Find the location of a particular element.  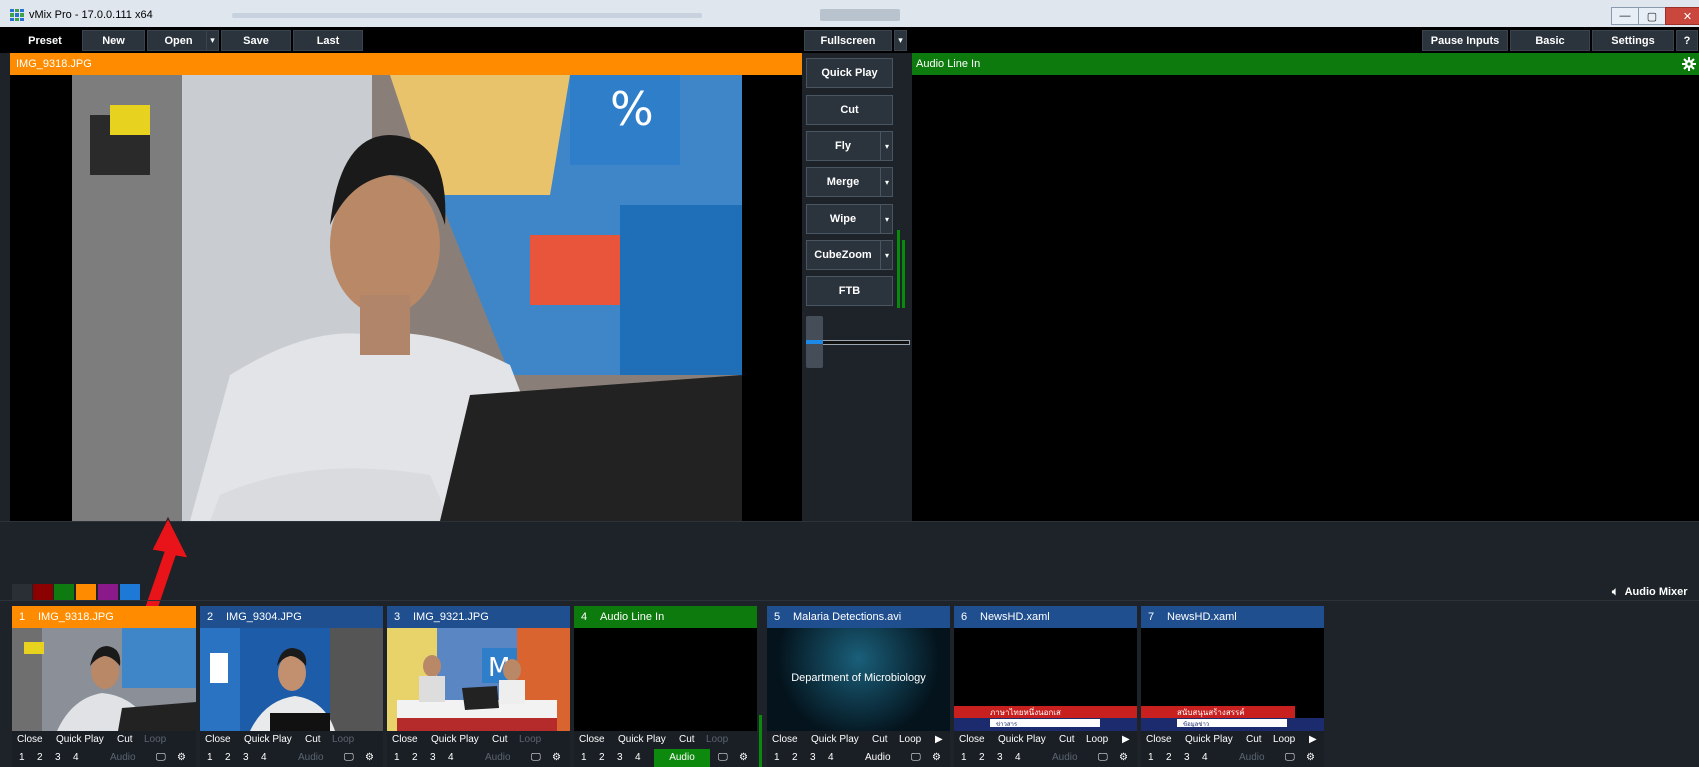

input-1-overlay-1: 1 is located at coordinates (22, 757).